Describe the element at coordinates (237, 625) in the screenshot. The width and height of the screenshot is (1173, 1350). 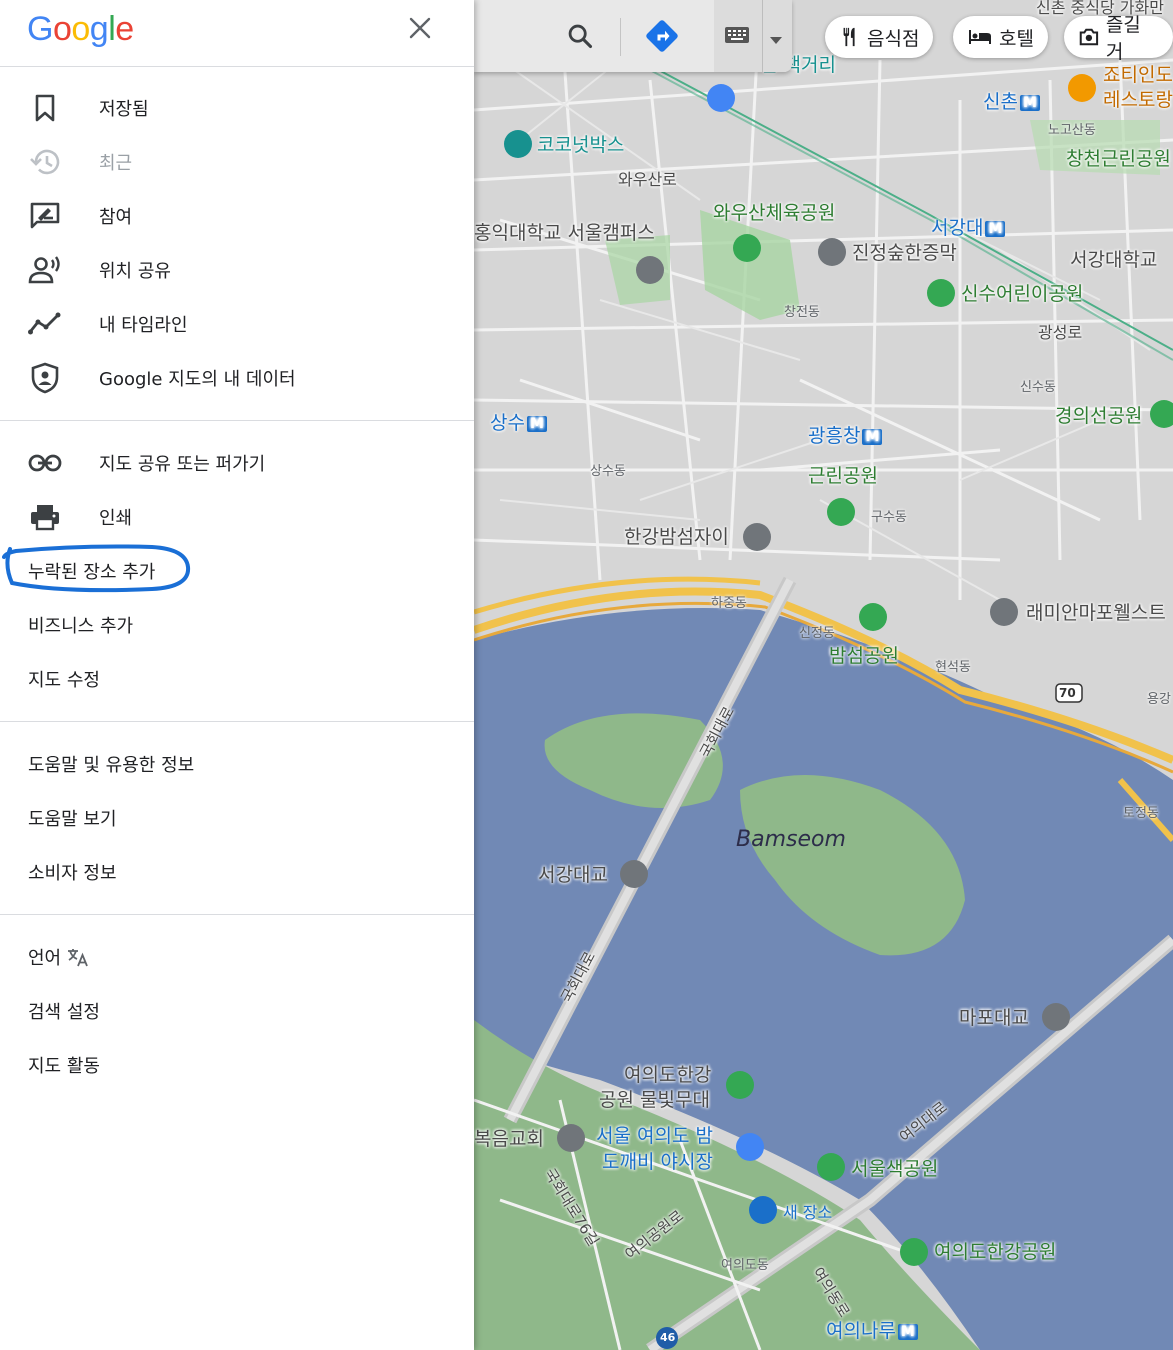
I see `menu-item-add-business: 비즈니스 추가` at that location.